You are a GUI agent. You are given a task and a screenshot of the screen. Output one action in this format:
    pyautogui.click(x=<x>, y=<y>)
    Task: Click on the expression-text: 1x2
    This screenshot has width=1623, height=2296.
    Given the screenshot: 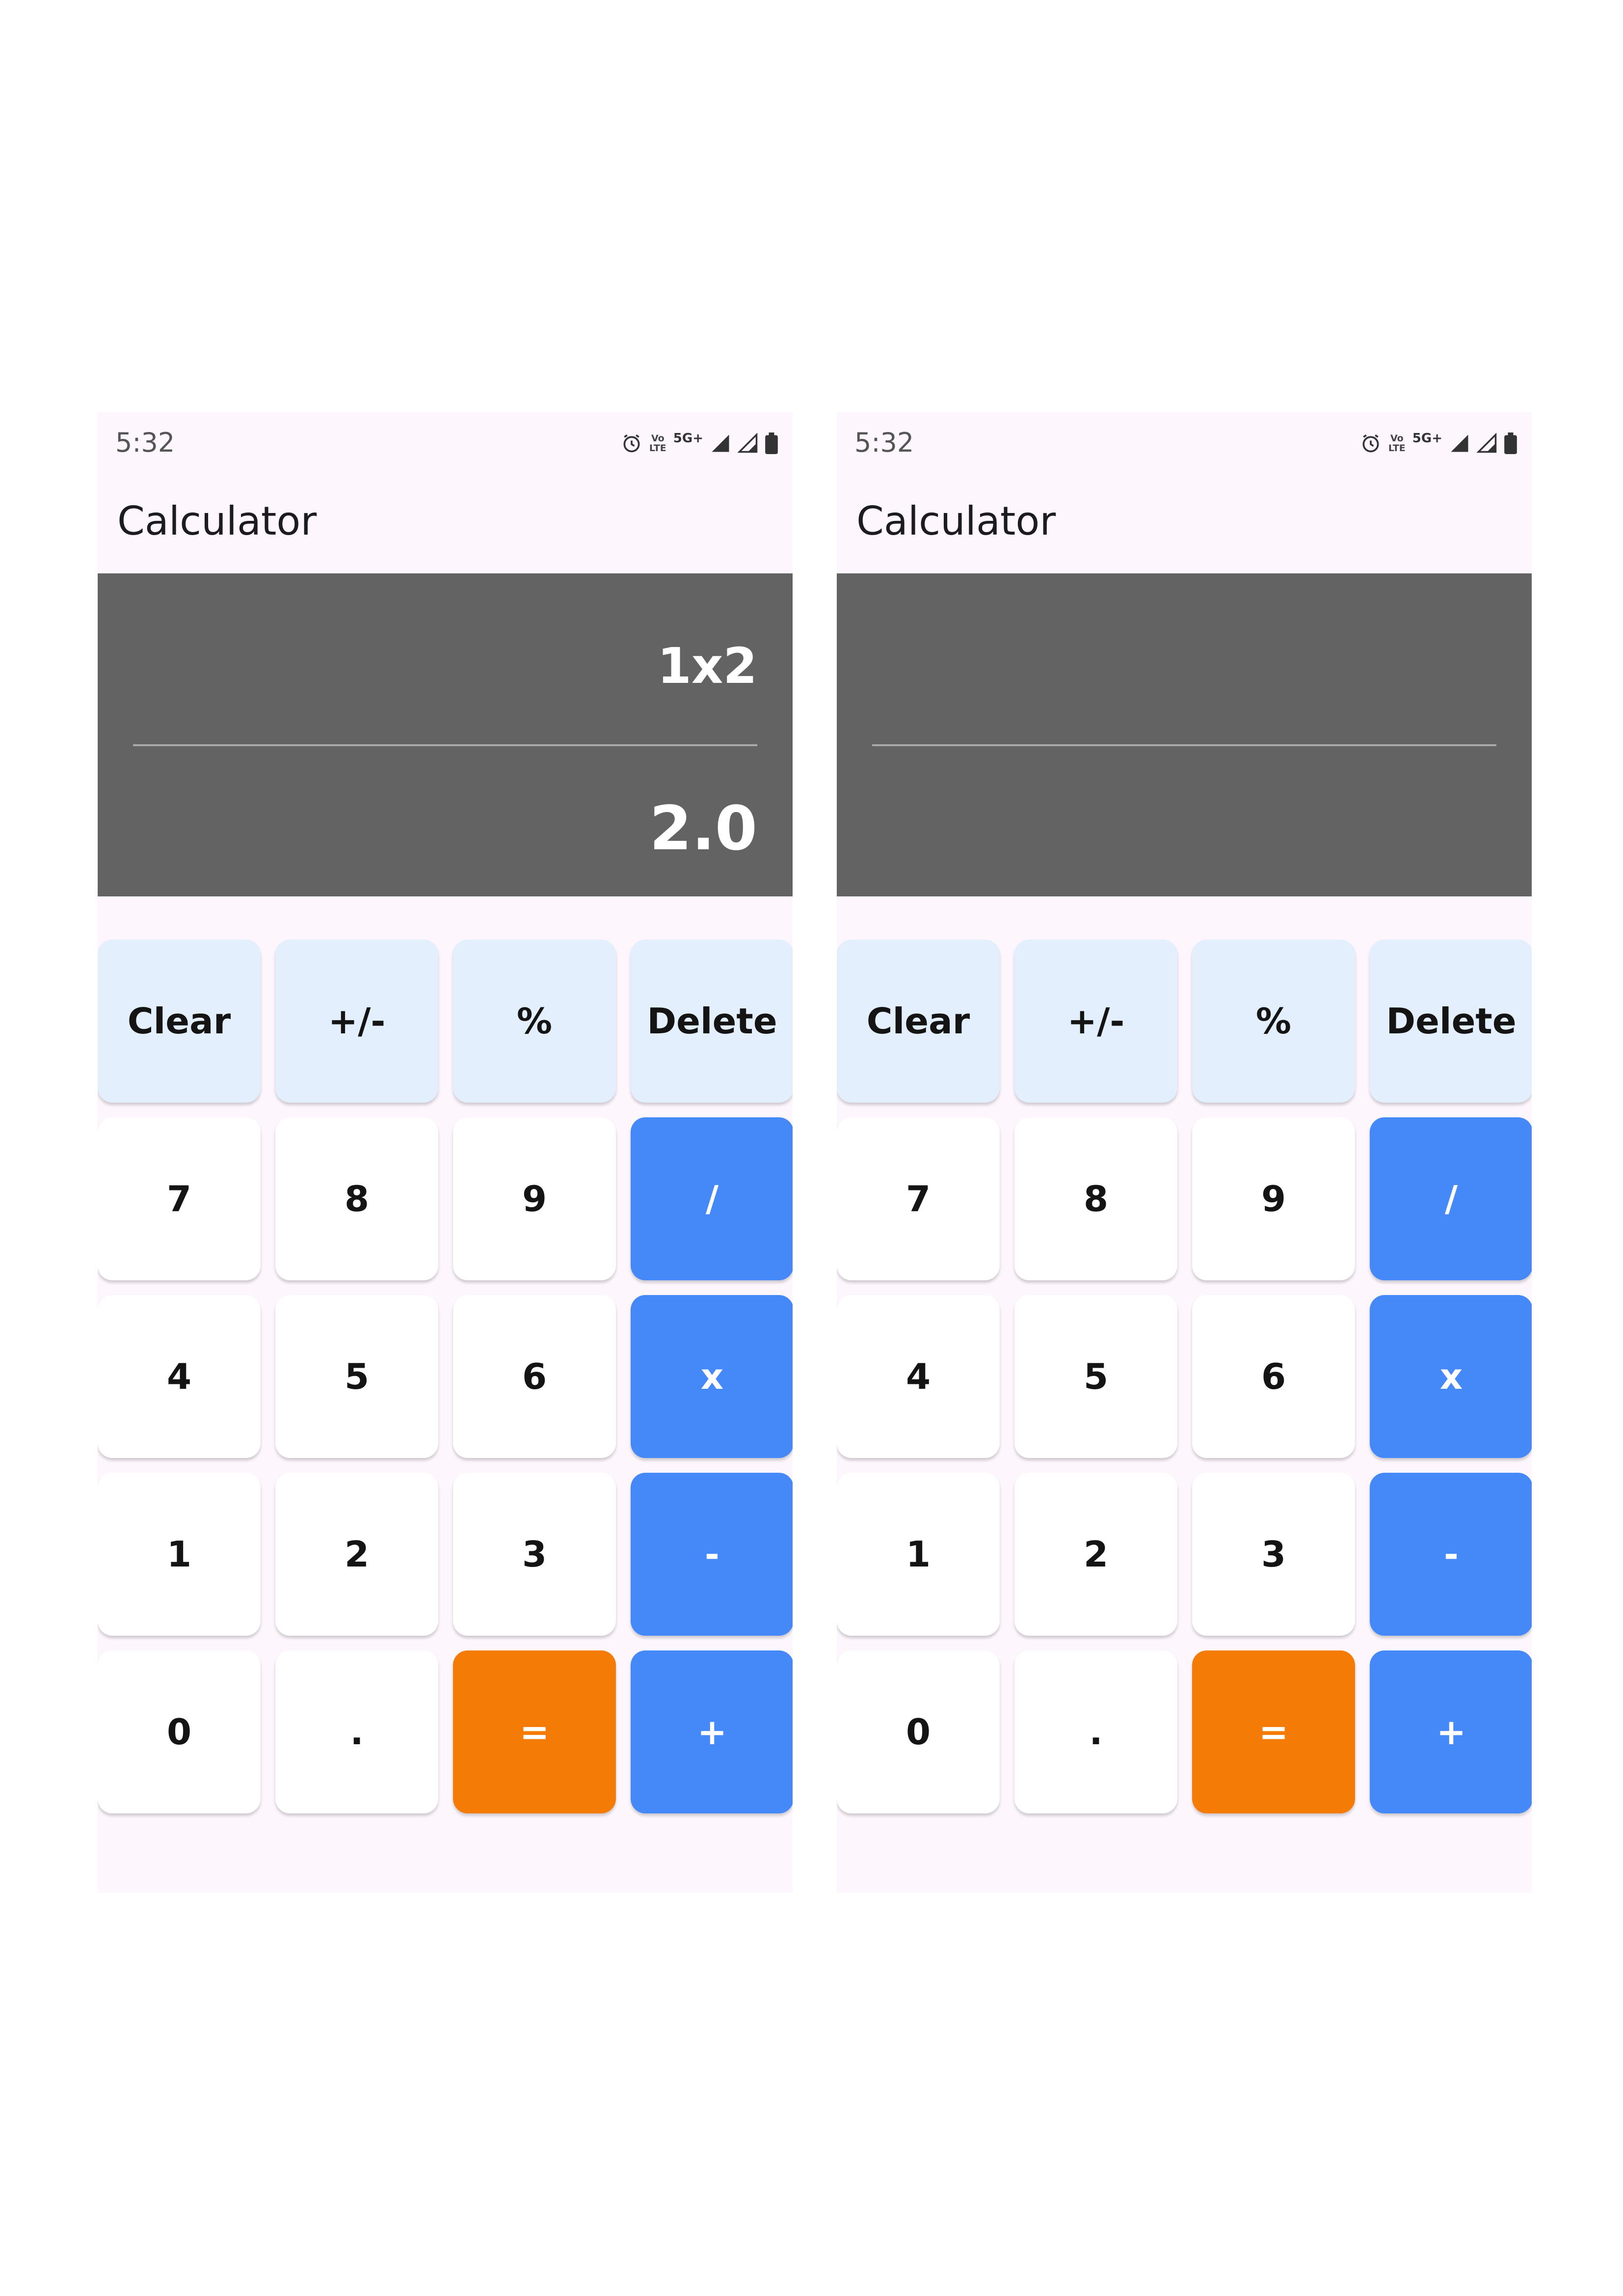 What is the action you would take?
    pyautogui.click(x=707, y=666)
    